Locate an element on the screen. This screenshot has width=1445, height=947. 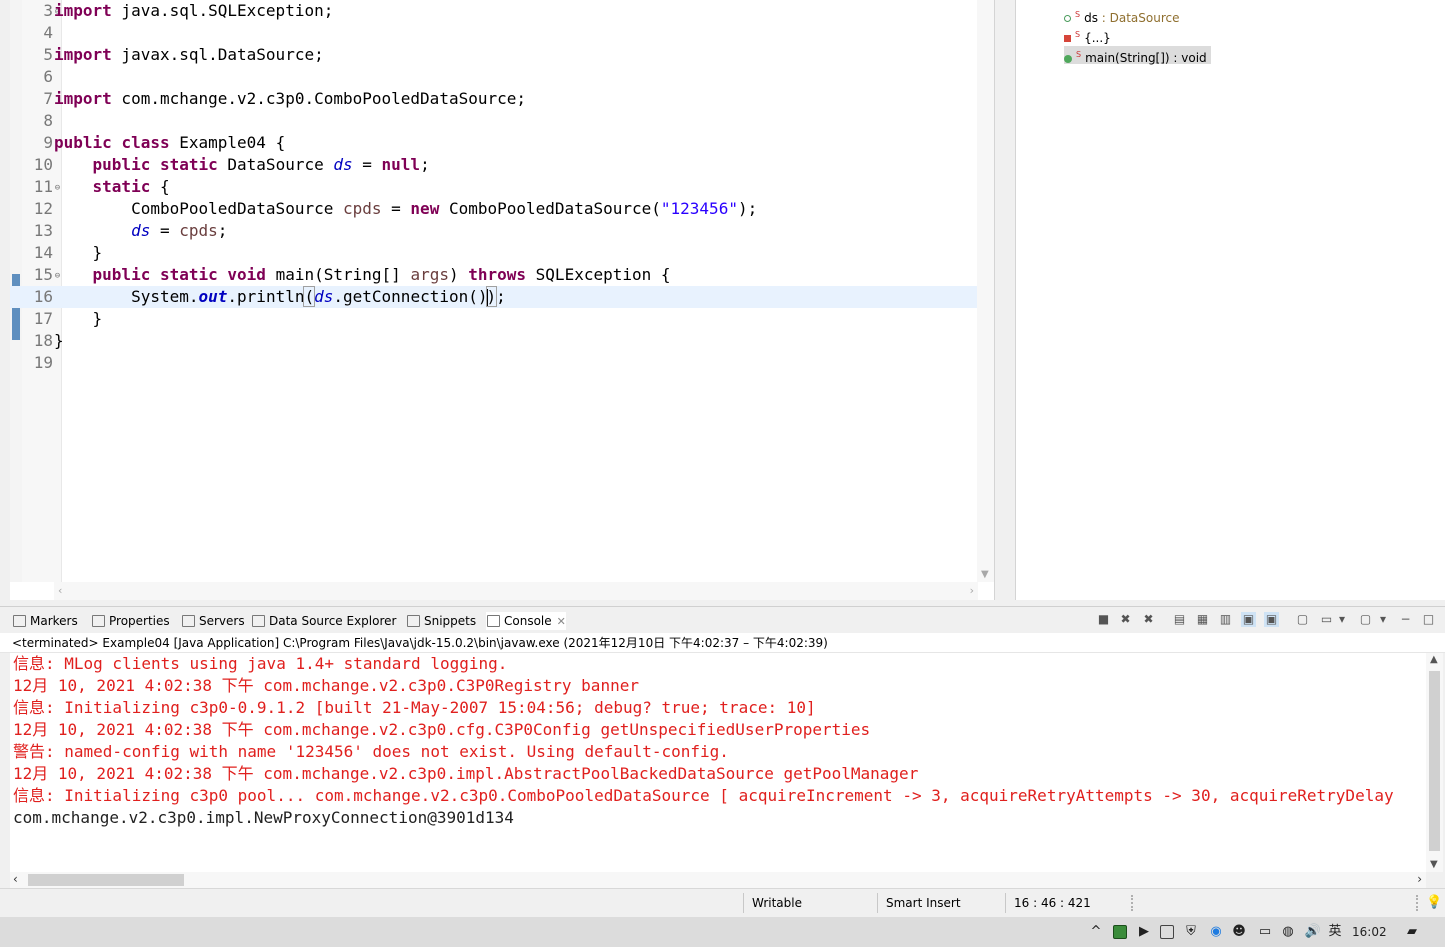
console-horizontal-scrollbar: ‹ › is located at coordinates (718, 880).